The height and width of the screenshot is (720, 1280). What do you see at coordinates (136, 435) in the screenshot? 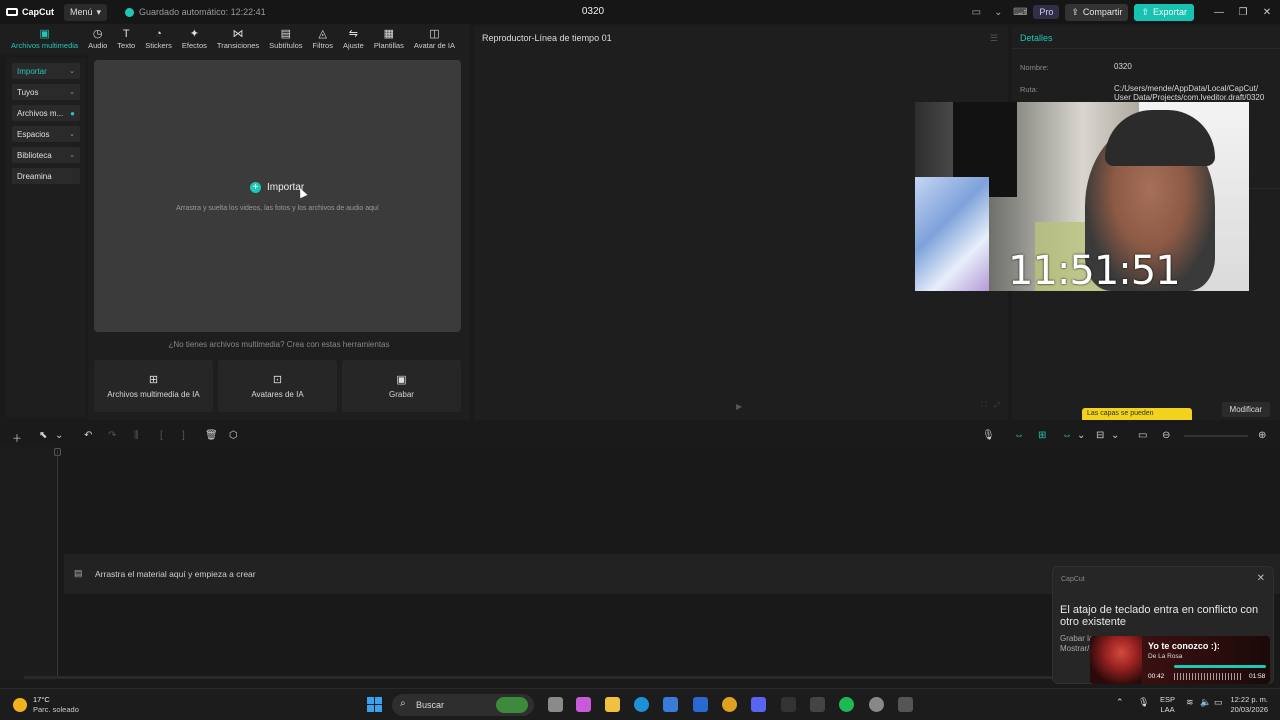
I see `split-icon: ⫼` at bounding box center [136, 435].